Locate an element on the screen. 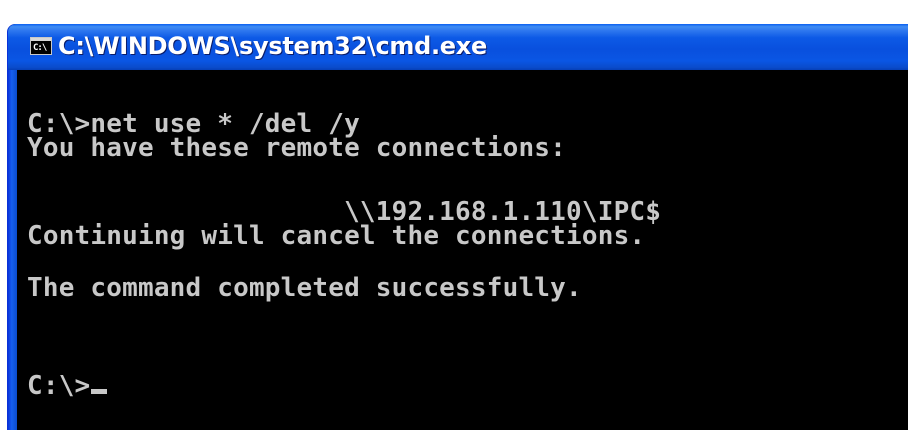  title-bar: C:\ C:\WINDOWS\system32\cmd.exe is located at coordinates (458, 47).